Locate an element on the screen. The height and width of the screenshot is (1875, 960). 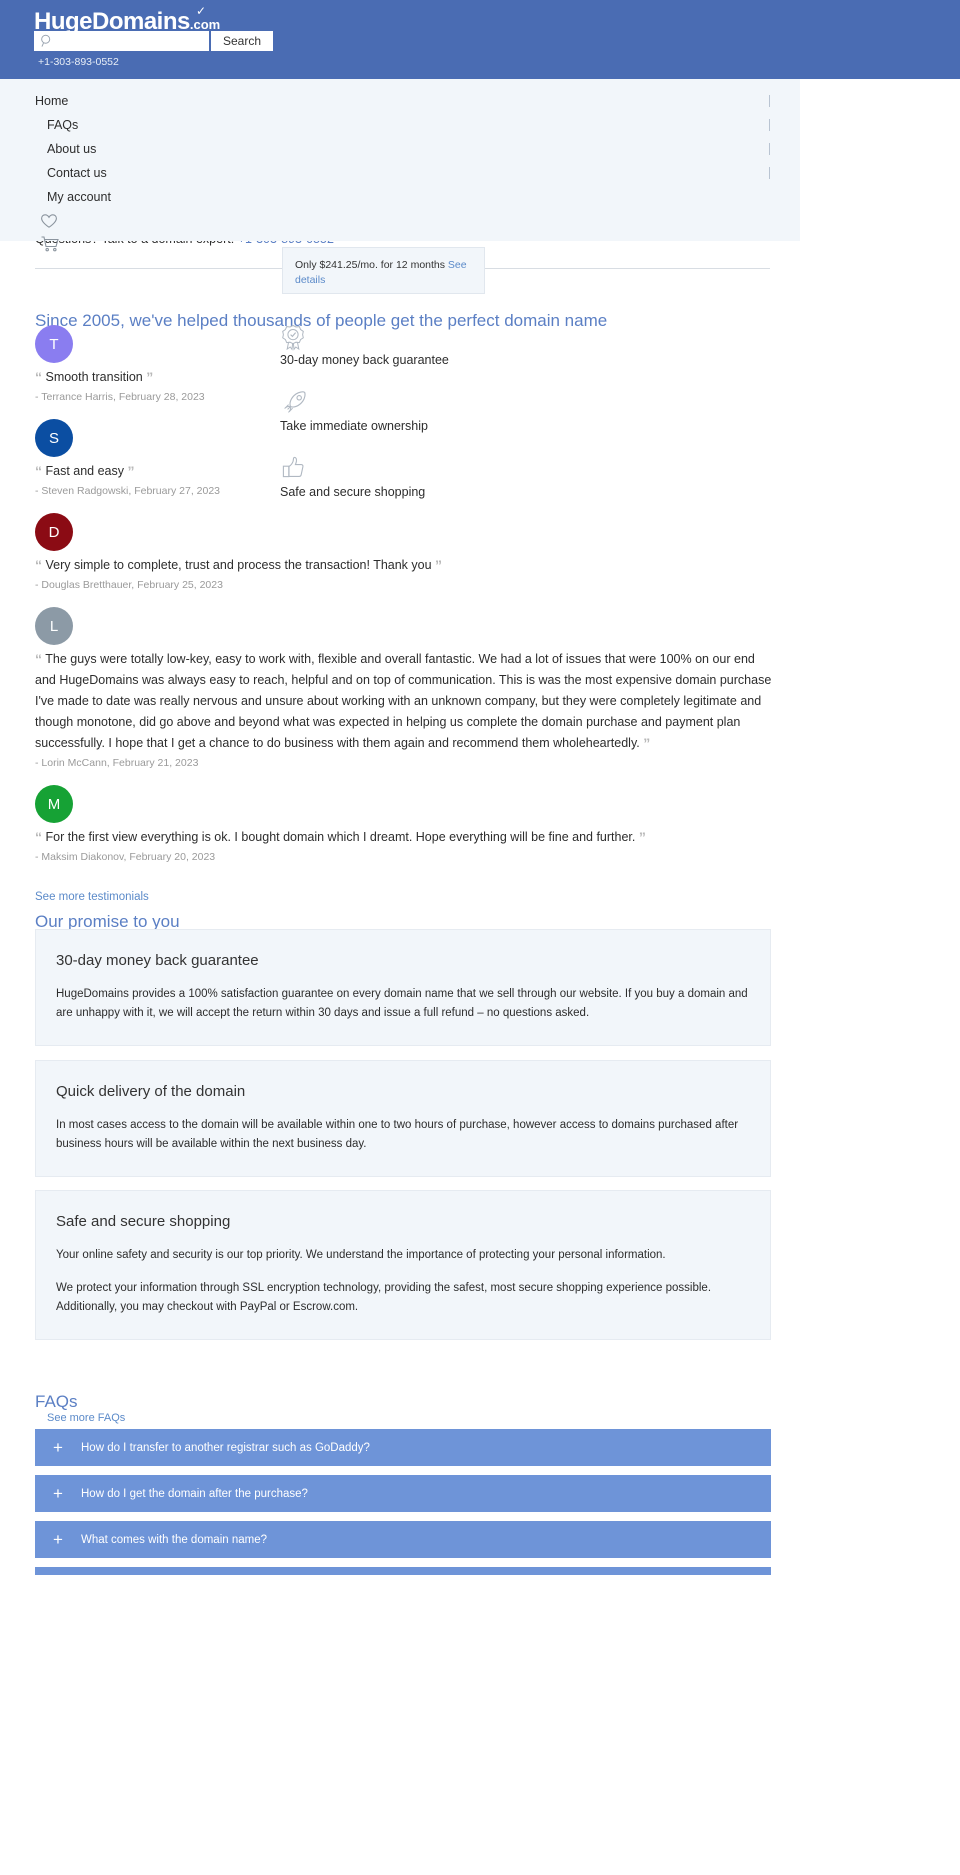
see-more-testimonials-link: See more testimonials is located at coordinates (92, 897).